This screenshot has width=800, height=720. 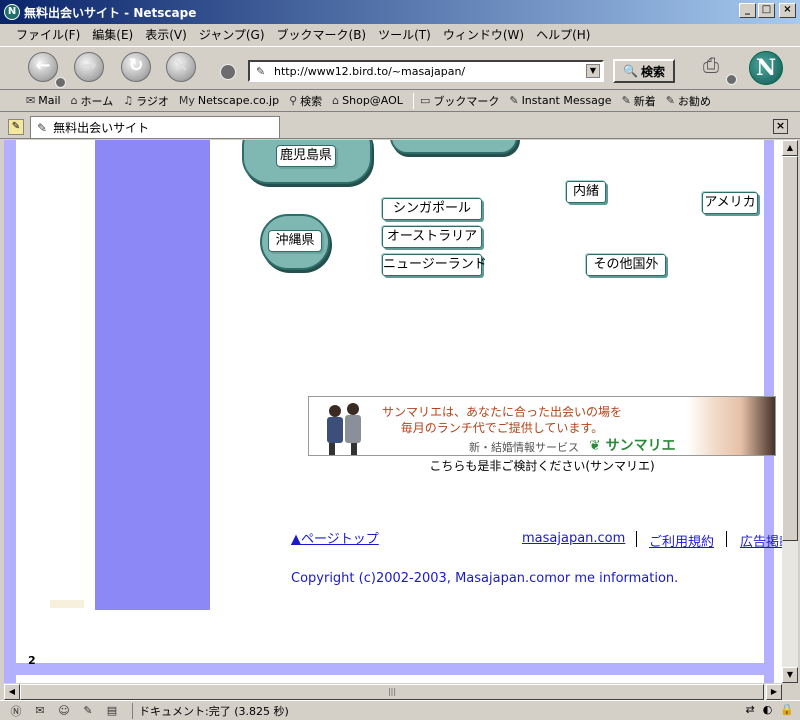 What do you see at coordinates (768, 709) in the screenshot?
I see `security-icon: ◐` at bounding box center [768, 709].